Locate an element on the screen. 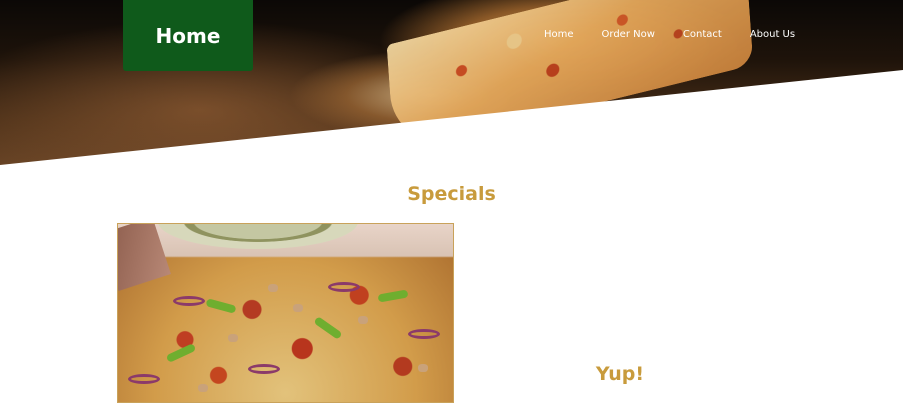  plate-decoration is located at coordinates (258, 236).